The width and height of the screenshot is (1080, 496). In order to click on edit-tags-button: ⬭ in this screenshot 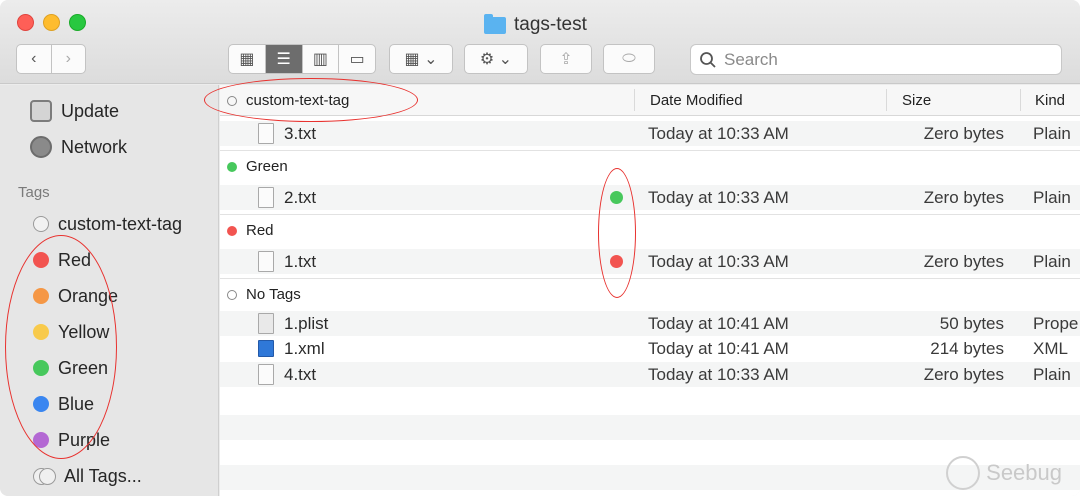, I will do `click(629, 59)`.